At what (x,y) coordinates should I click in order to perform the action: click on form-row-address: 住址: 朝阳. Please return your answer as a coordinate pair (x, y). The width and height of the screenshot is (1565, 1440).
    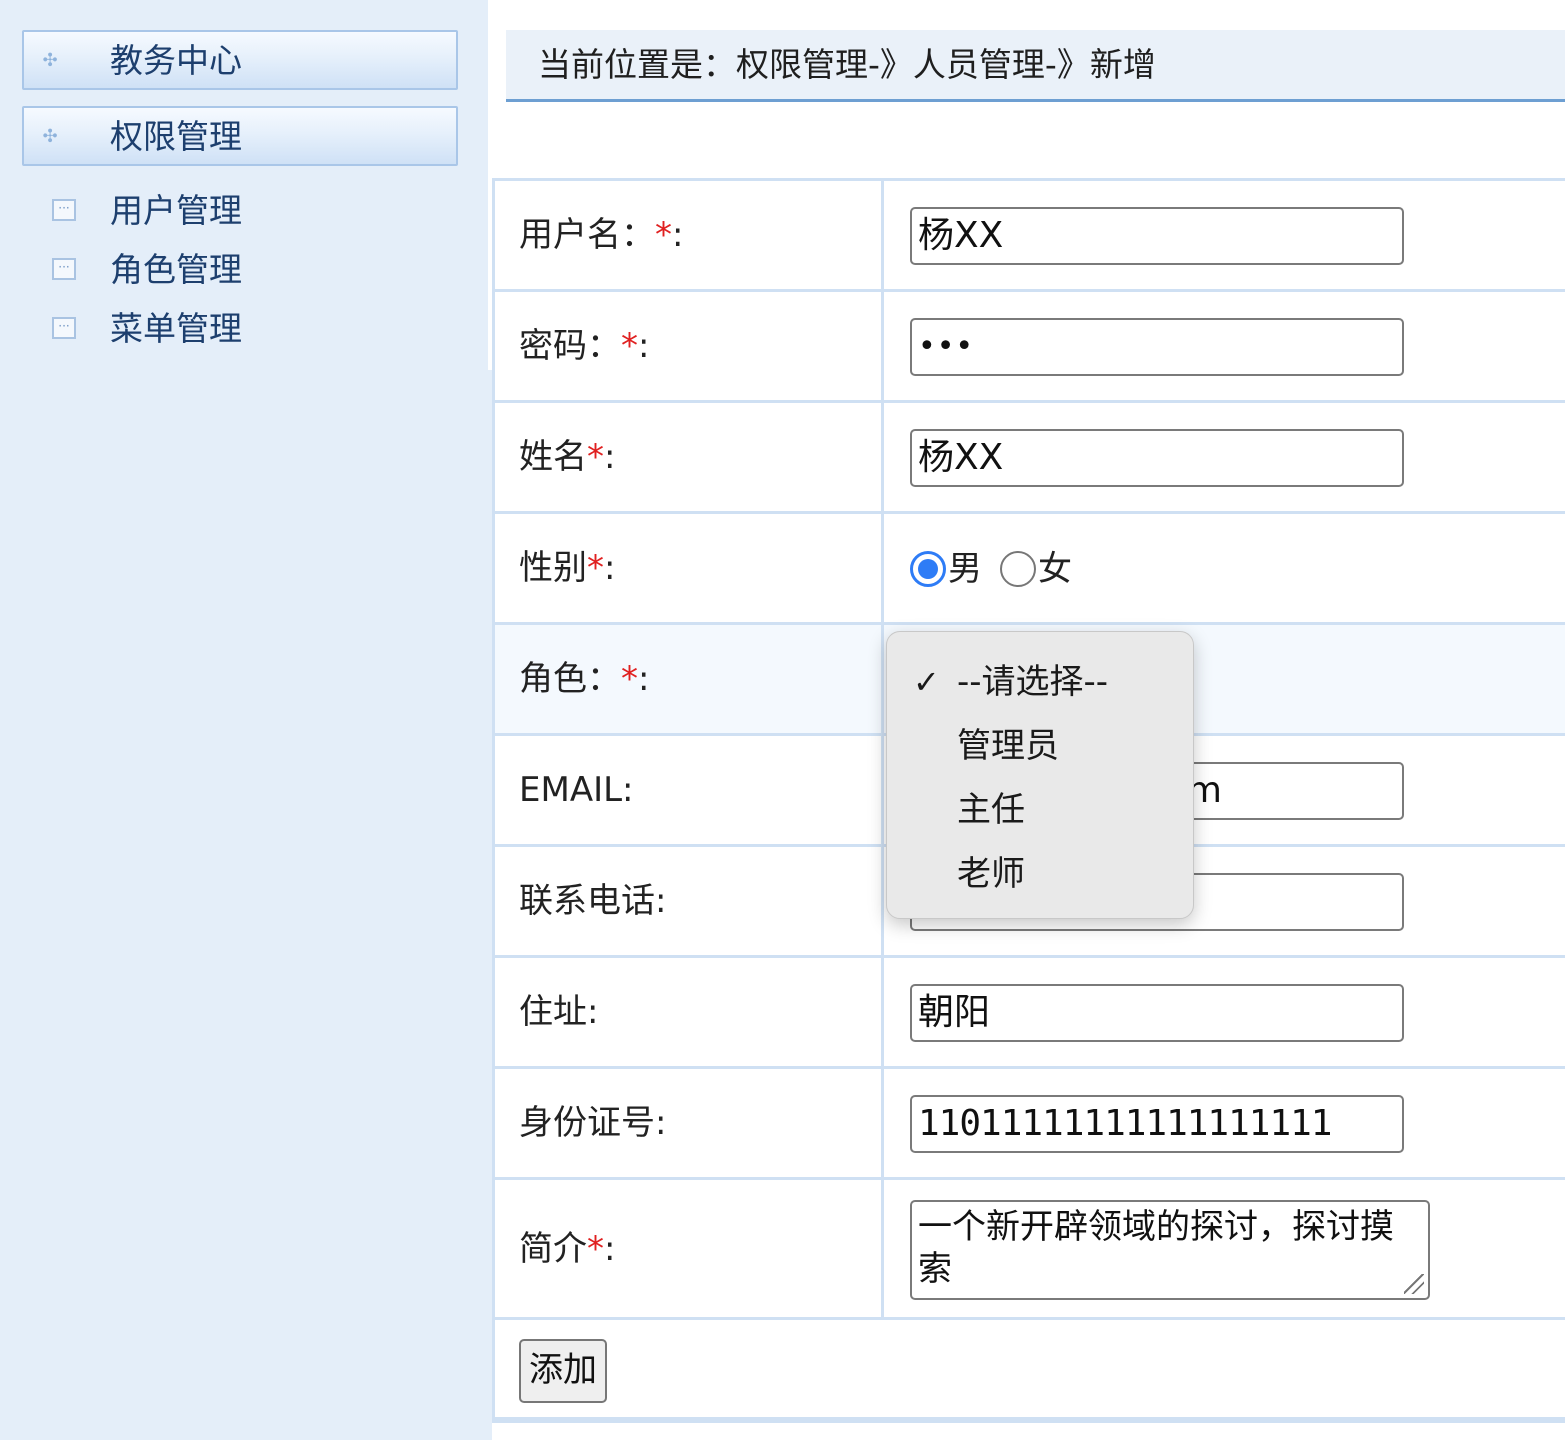
    Looking at the image, I should click on (1030, 1013).